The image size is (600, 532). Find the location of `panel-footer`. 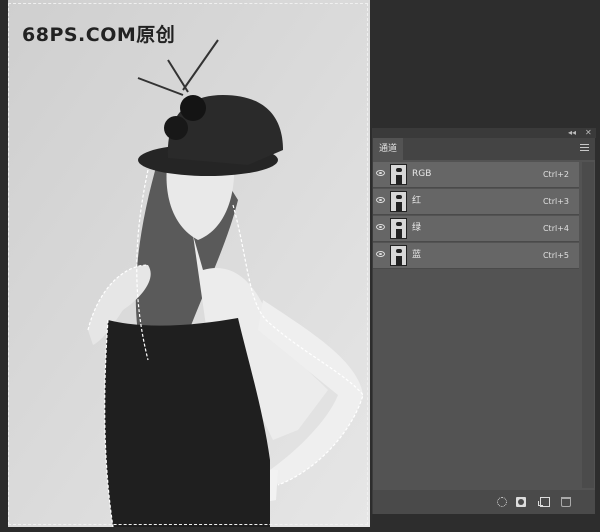

panel-footer is located at coordinates (484, 502).